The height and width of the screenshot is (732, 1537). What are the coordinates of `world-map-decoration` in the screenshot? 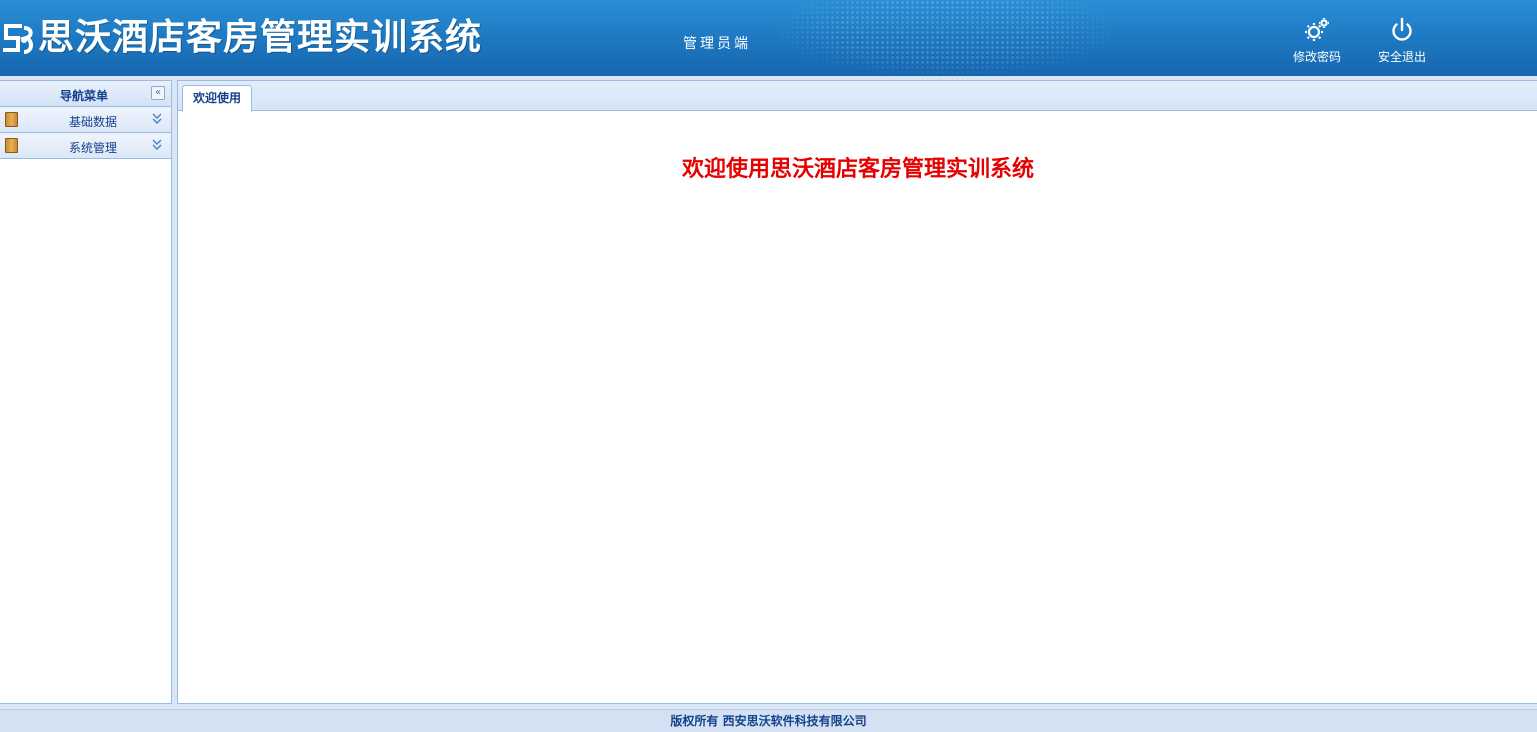 It's located at (945, 38).